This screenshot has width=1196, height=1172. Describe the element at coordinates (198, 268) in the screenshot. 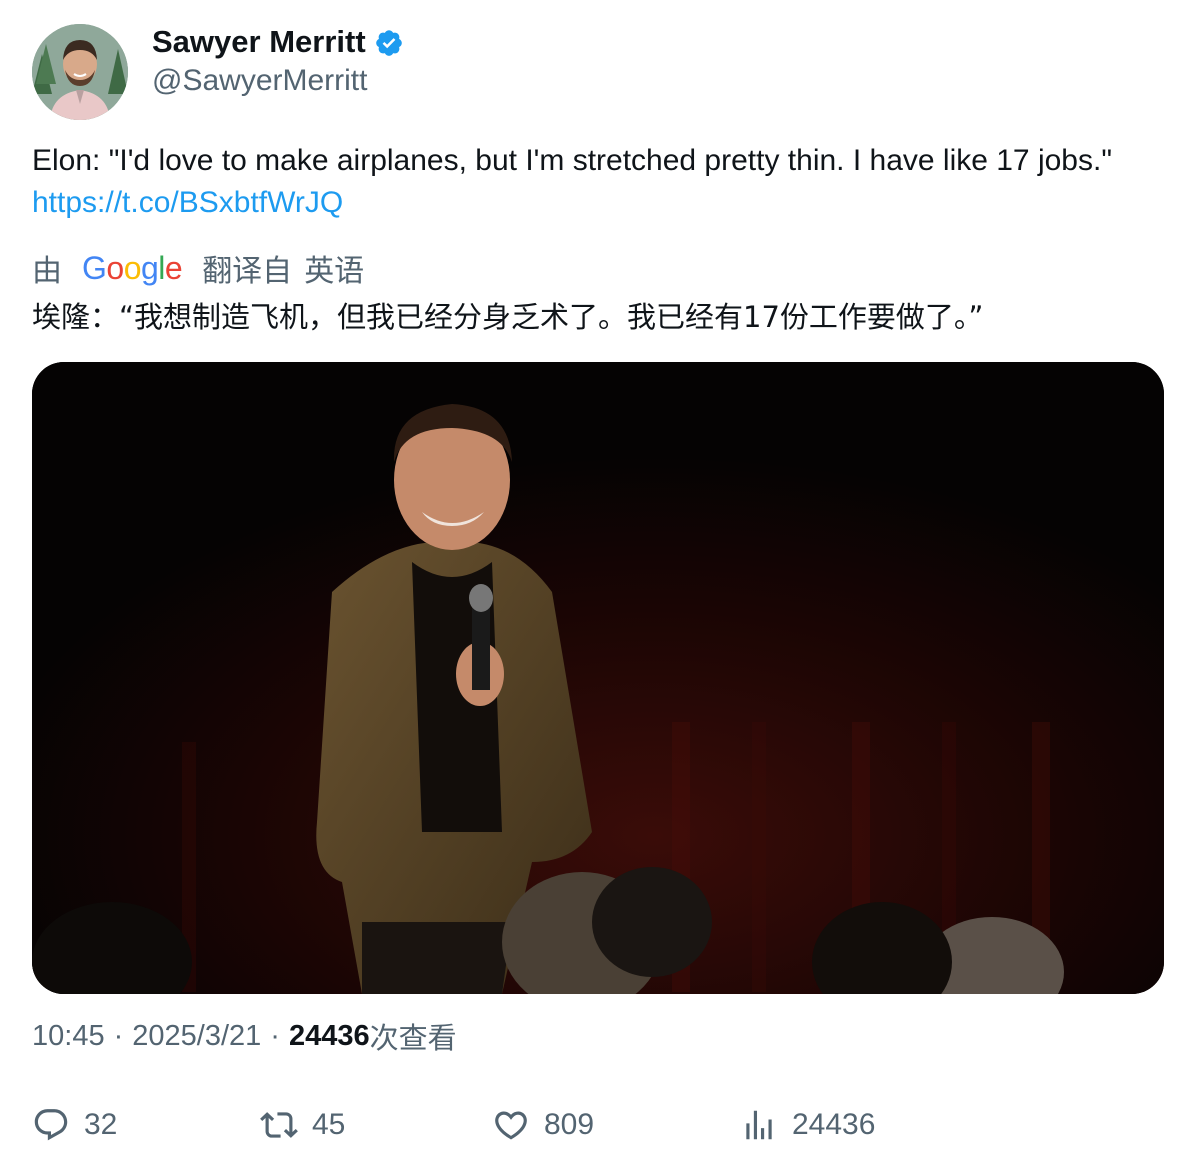

I see `translation-attribution: 由 Google 翻译自 英语` at that location.